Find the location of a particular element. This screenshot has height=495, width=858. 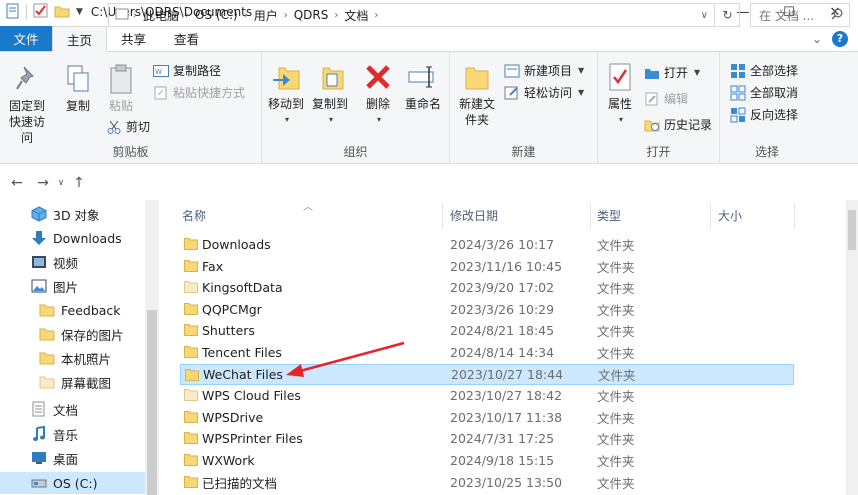

paste-shortcut-button: 粘贴快捷方式 is located at coordinates (199, 92).